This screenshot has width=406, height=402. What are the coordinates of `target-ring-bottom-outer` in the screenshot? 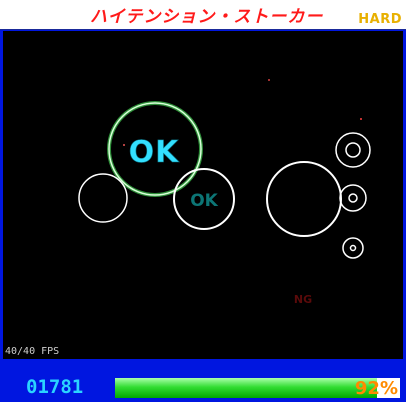 It's located at (353, 248).